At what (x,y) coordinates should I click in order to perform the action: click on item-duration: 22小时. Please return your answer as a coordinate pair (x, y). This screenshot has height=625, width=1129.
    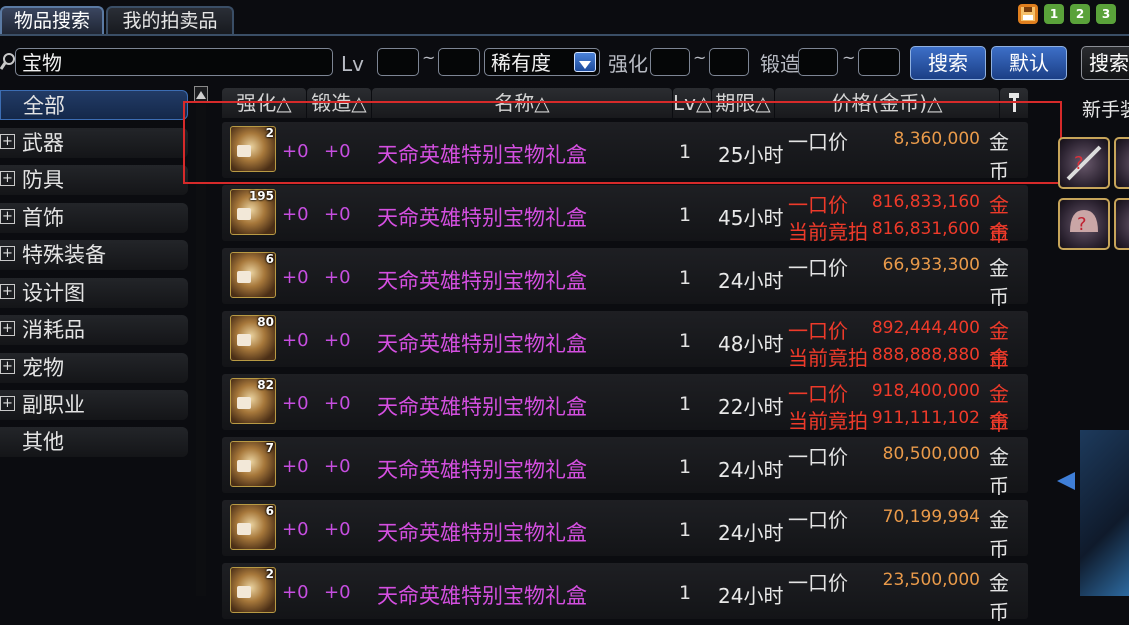
    Looking at the image, I should click on (751, 407).